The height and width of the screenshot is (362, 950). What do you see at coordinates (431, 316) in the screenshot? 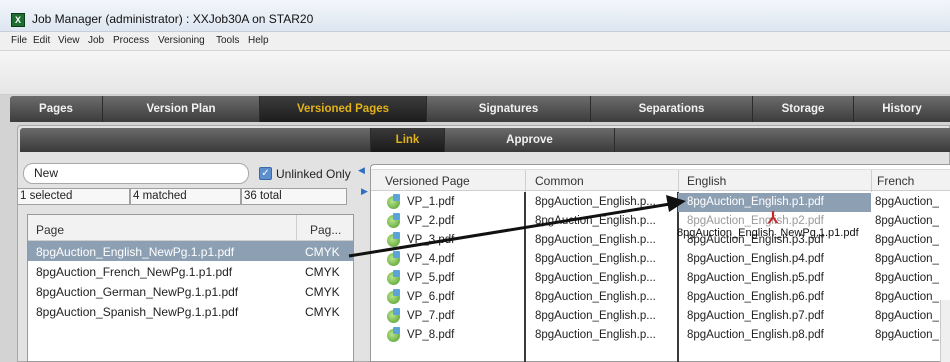
I see `versioned-page-name: VP_7.pdf` at bounding box center [431, 316].